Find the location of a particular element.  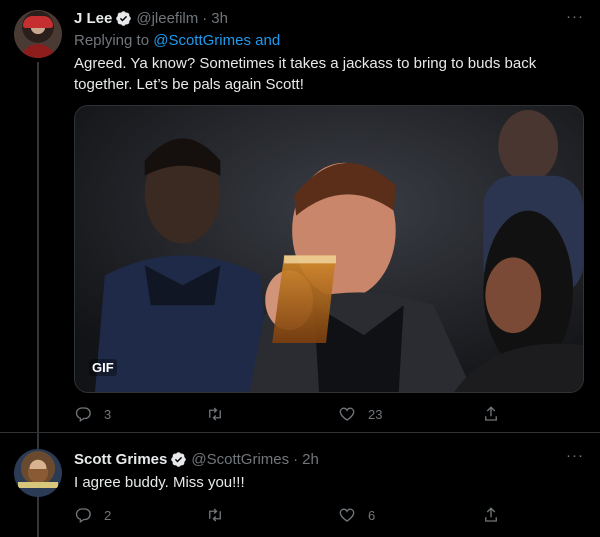

avatar-beard is located at coordinates (38, 476).